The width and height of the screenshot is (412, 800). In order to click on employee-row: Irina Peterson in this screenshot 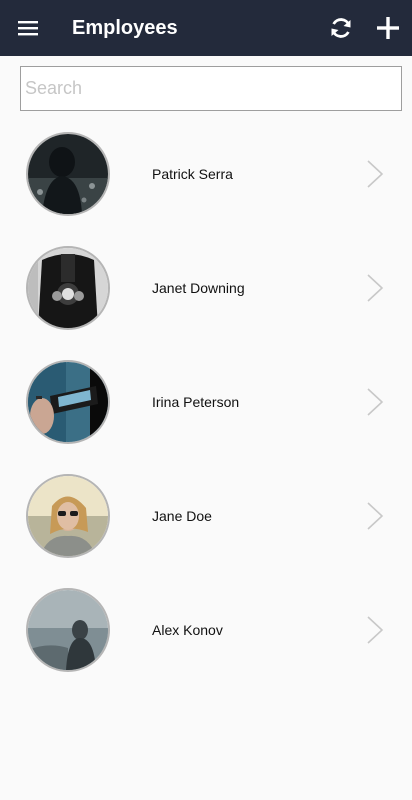, I will do `click(206, 401)`.